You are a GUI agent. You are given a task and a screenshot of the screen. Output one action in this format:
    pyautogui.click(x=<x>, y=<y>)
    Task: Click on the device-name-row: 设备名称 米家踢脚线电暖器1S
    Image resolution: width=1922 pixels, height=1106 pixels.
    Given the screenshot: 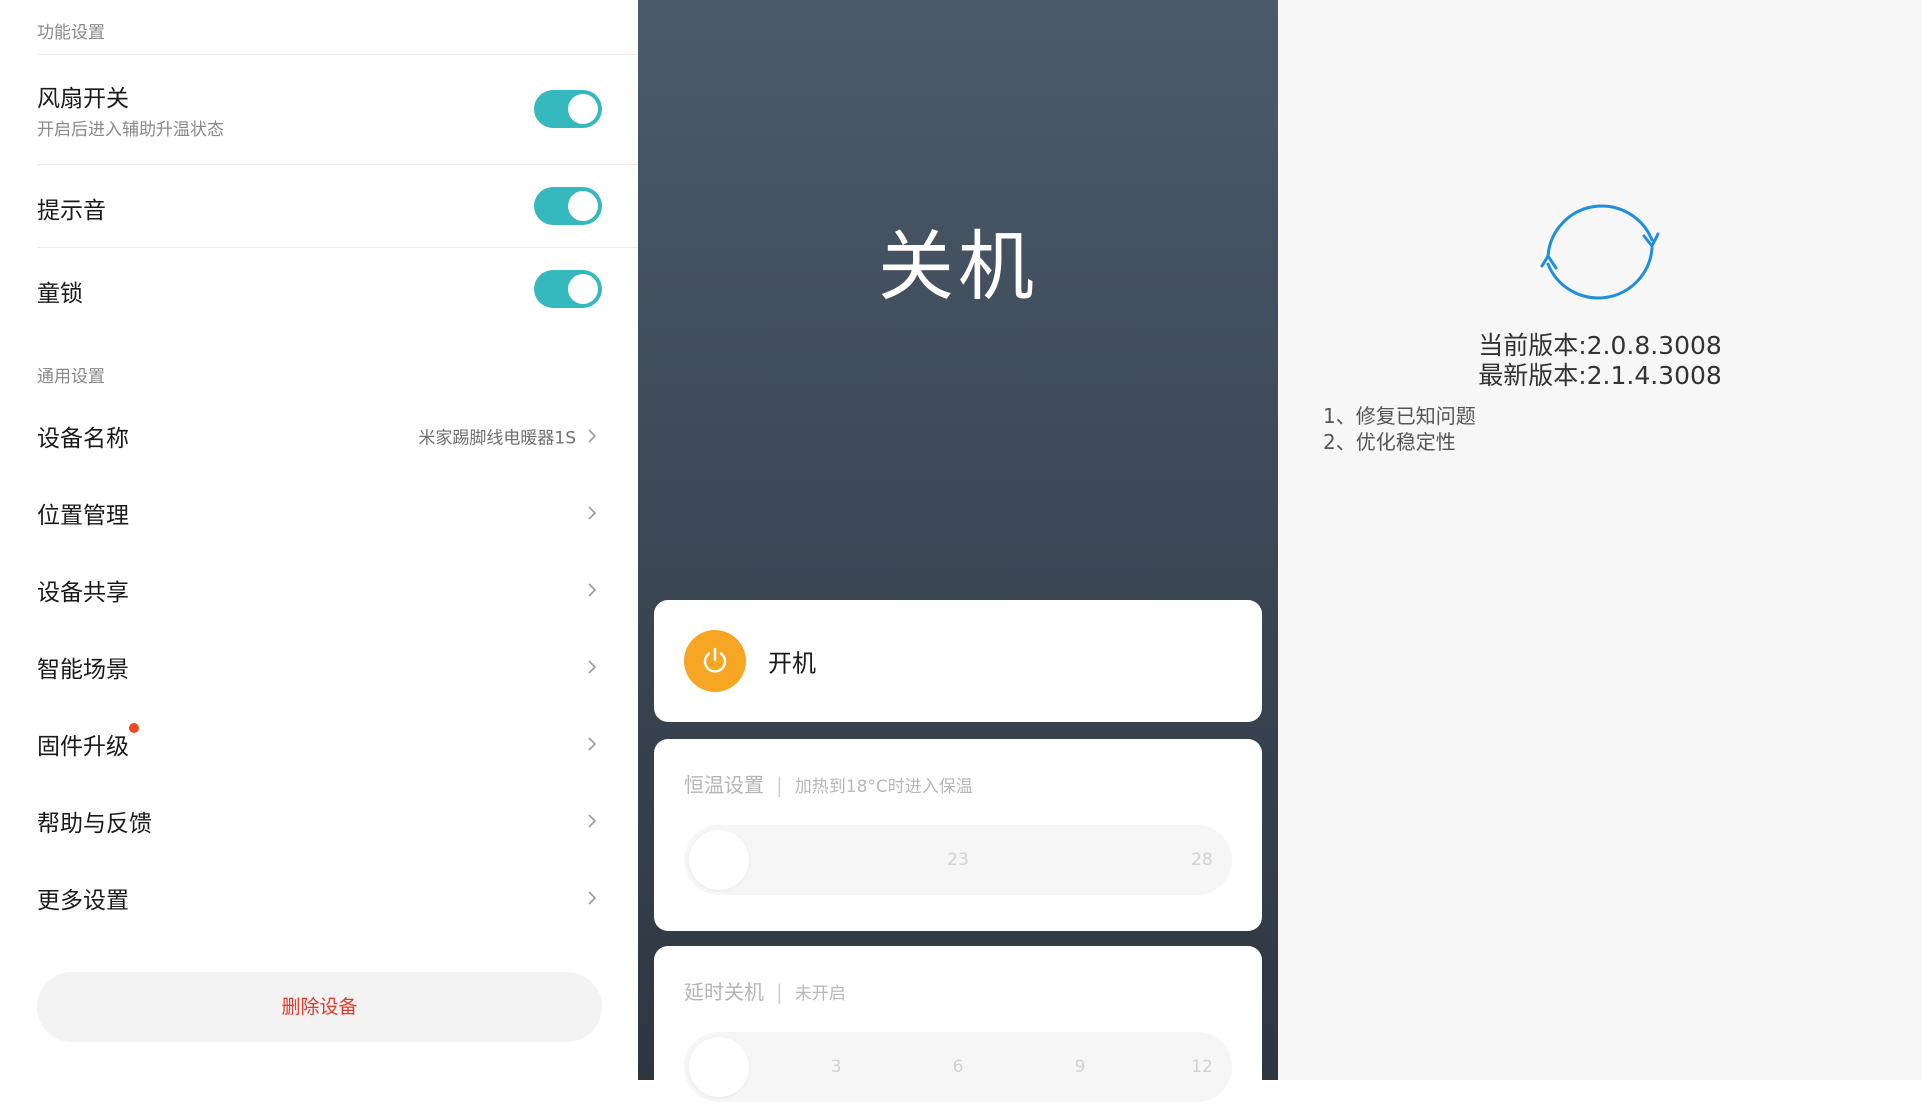 What is the action you would take?
    pyautogui.click(x=319, y=436)
    